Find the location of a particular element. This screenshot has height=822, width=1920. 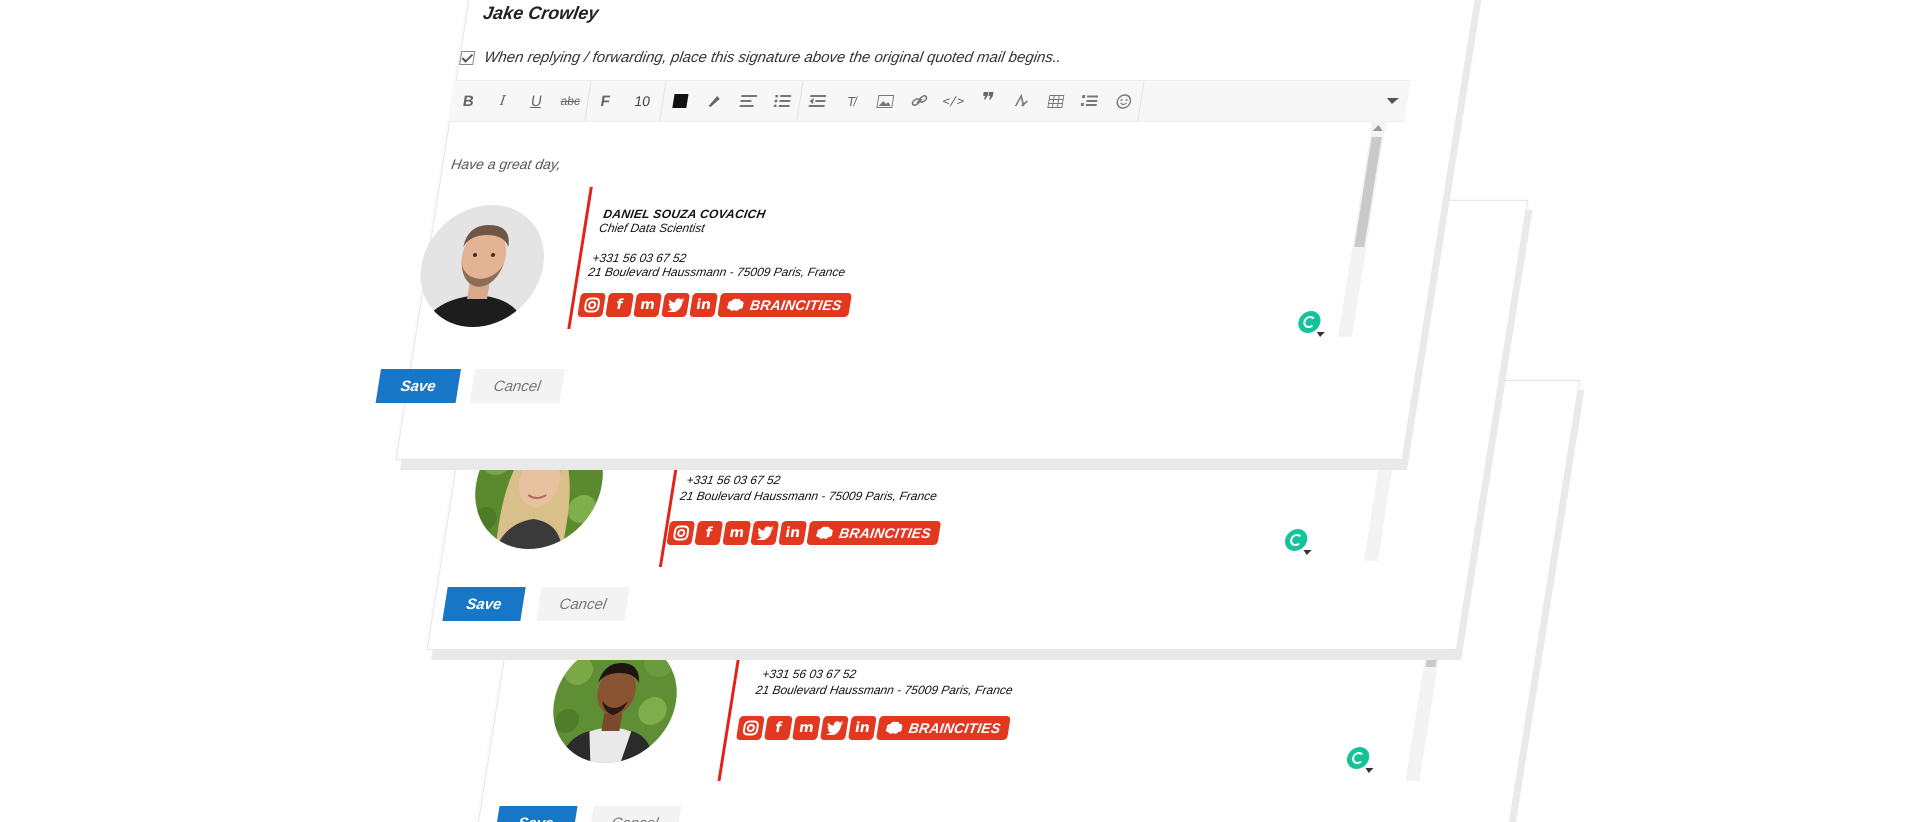

avatar-lead-developer is located at coordinates (615, 702).